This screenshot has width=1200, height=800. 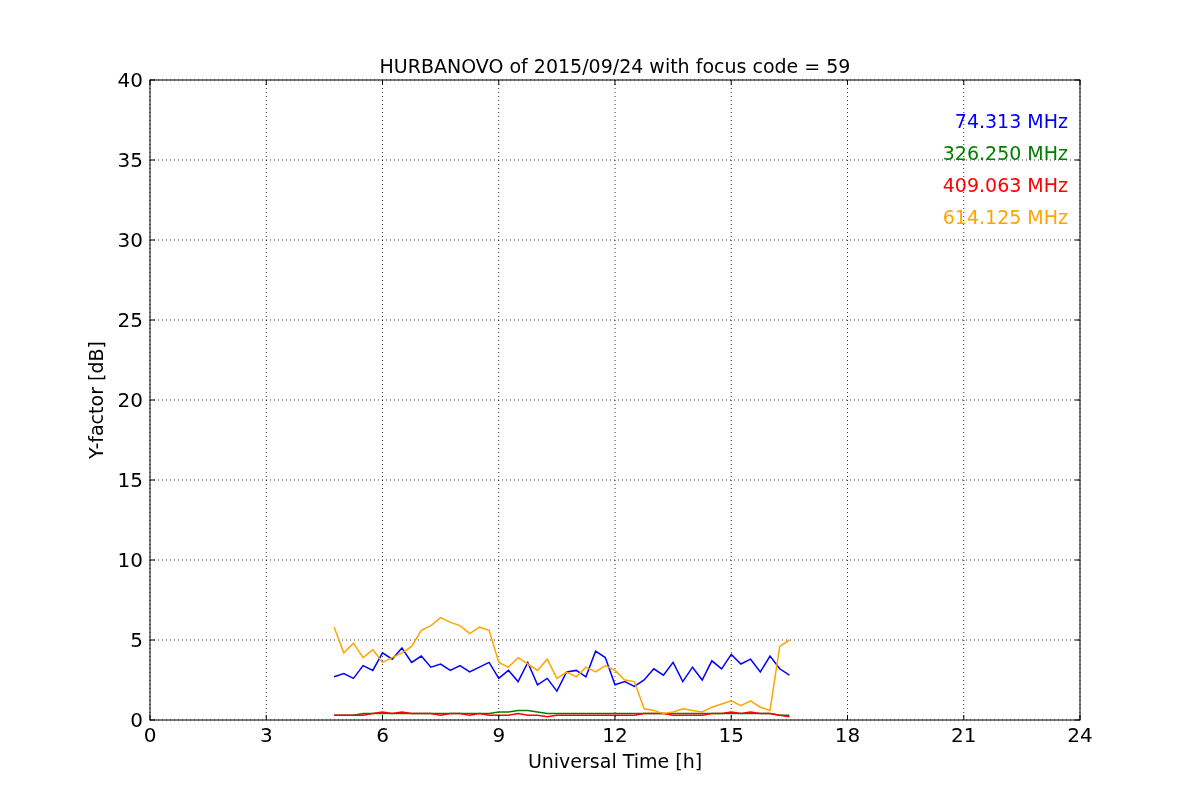 I want to click on tick-label: 21, so click(x=964, y=735).